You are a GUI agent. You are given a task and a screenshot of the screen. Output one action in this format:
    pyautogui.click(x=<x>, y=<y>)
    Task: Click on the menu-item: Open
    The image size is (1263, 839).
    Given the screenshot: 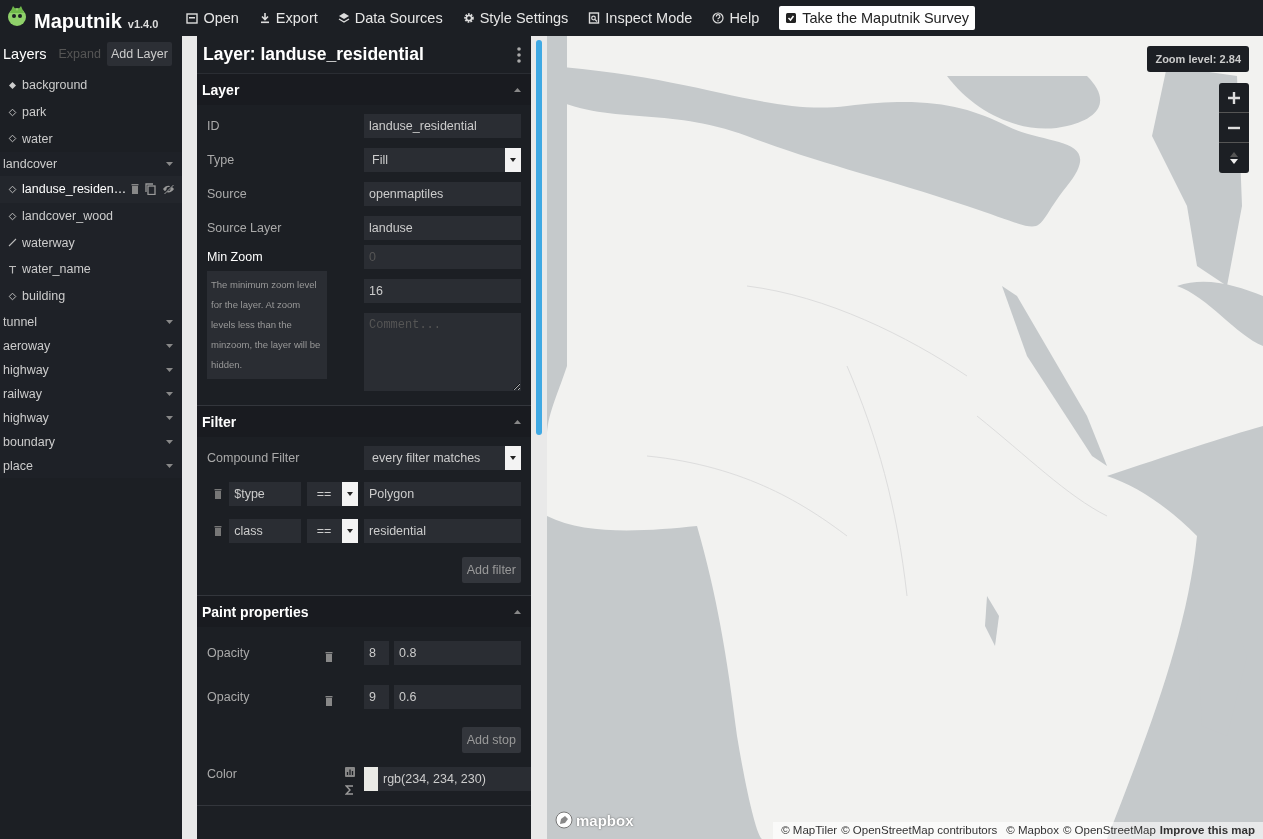 What is the action you would take?
    pyautogui.click(x=212, y=18)
    